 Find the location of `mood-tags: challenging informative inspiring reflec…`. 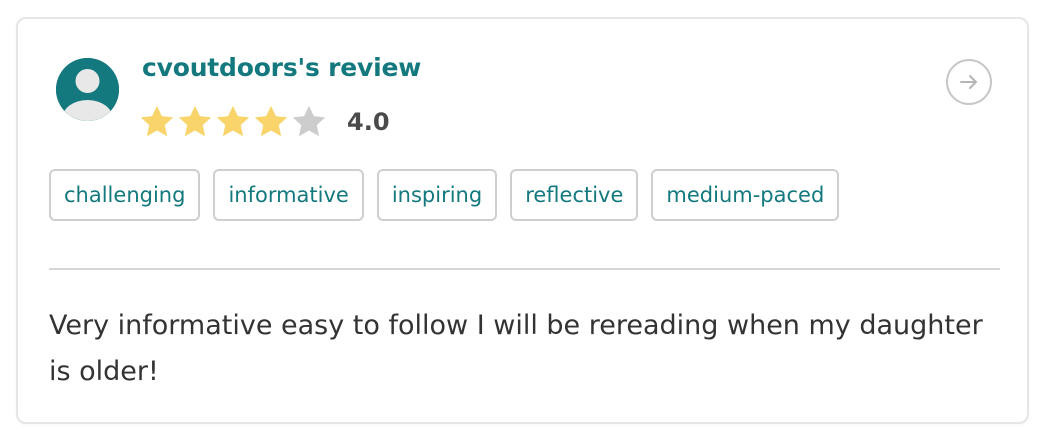

mood-tags: challenging informative inspiring reflec… is located at coordinates (444, 195).